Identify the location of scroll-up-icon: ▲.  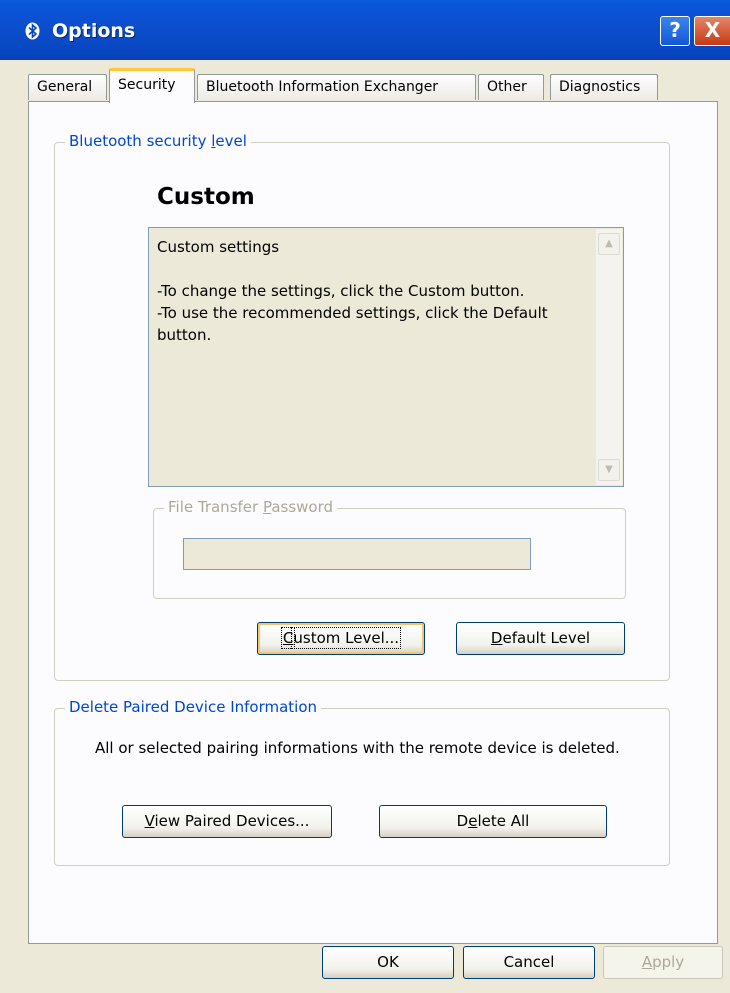
(609, 244).